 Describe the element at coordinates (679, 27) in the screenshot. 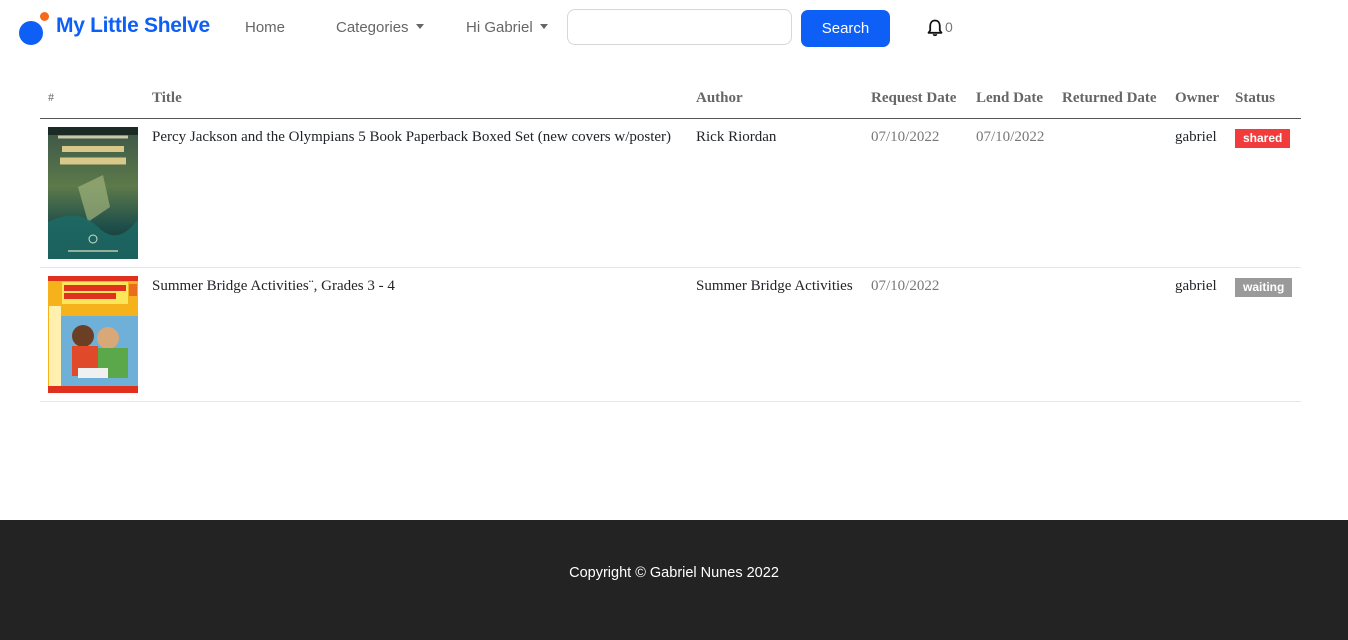

I see `search-input` at that location.